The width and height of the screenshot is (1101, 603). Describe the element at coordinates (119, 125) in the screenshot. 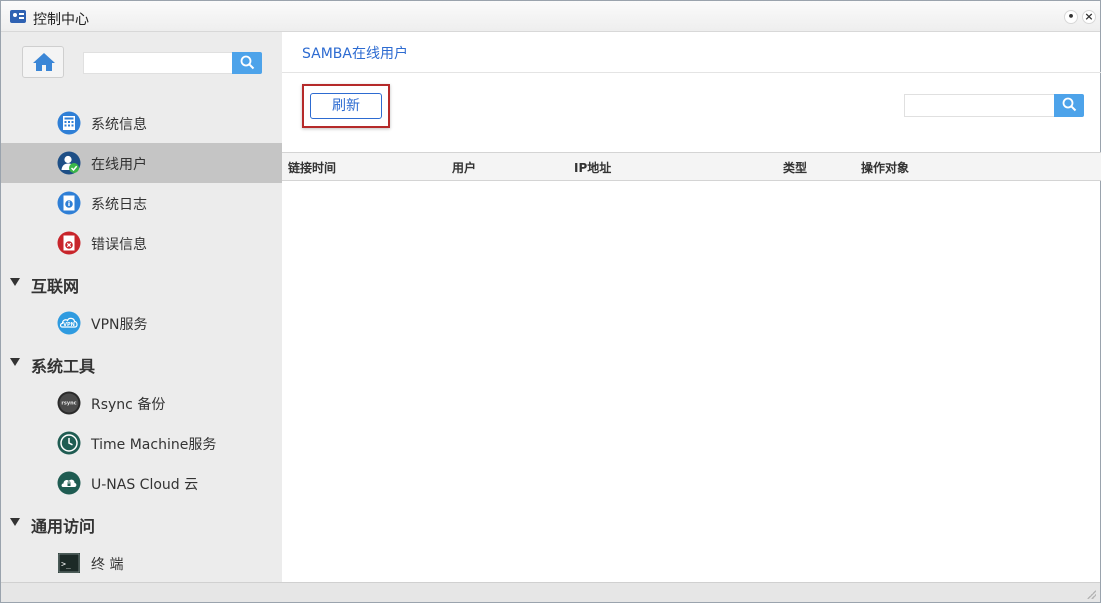

I see `sidebar-item-label: 系统信息` at that location.